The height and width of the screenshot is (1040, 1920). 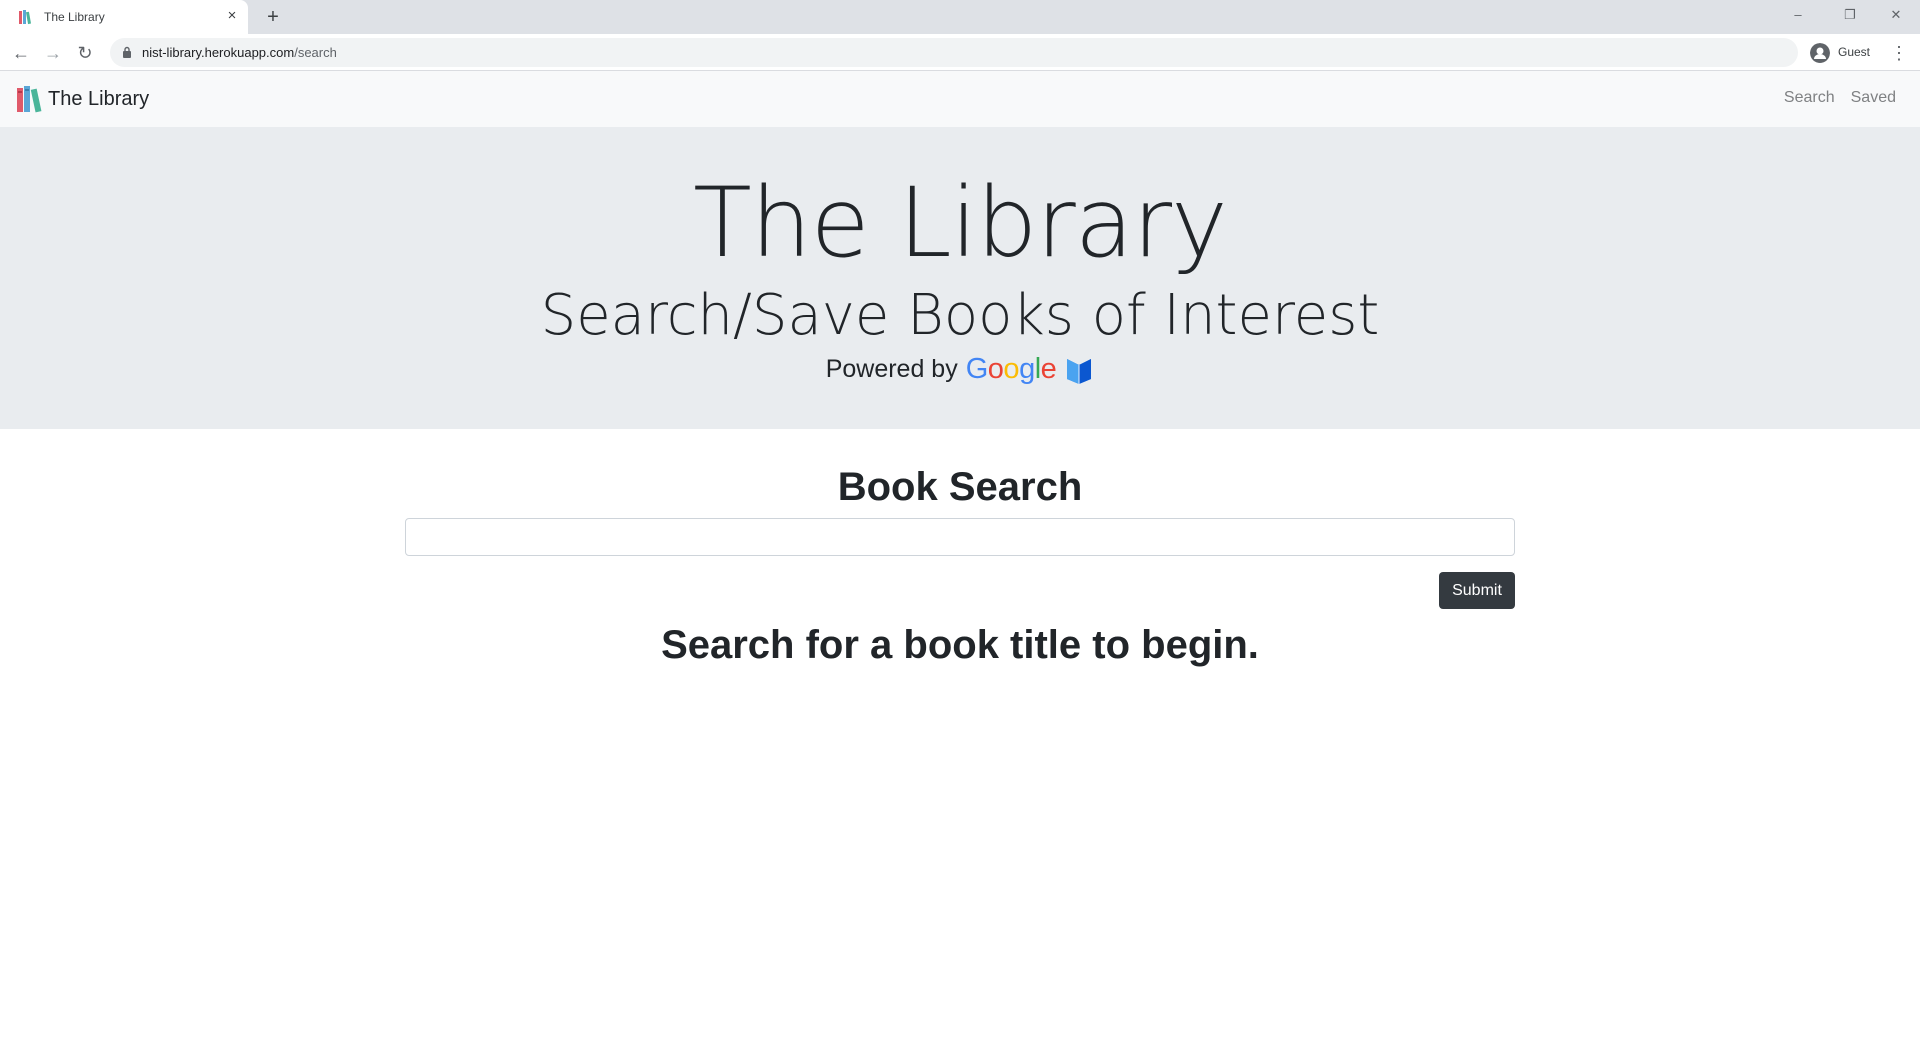 I want to click on restore-button: ❐, so click(x=1850, y=15).